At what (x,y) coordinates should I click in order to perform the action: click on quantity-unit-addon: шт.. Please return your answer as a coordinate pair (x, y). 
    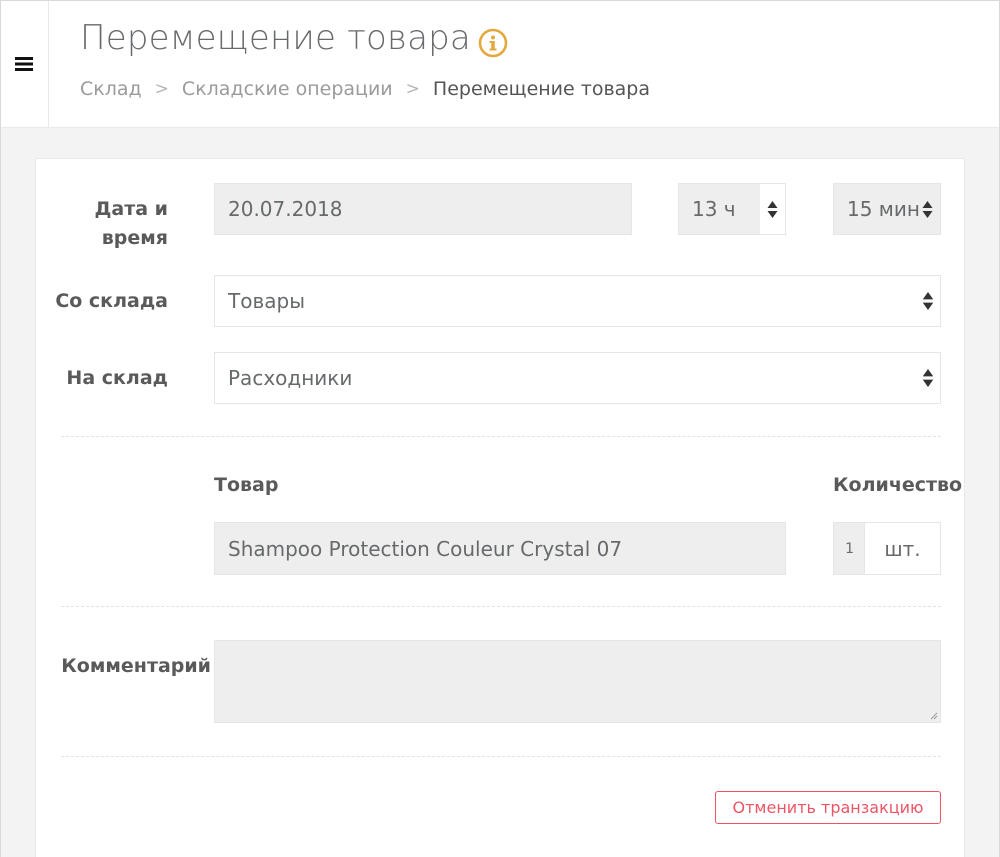
    Looking at the image, I should click on (902, 548).